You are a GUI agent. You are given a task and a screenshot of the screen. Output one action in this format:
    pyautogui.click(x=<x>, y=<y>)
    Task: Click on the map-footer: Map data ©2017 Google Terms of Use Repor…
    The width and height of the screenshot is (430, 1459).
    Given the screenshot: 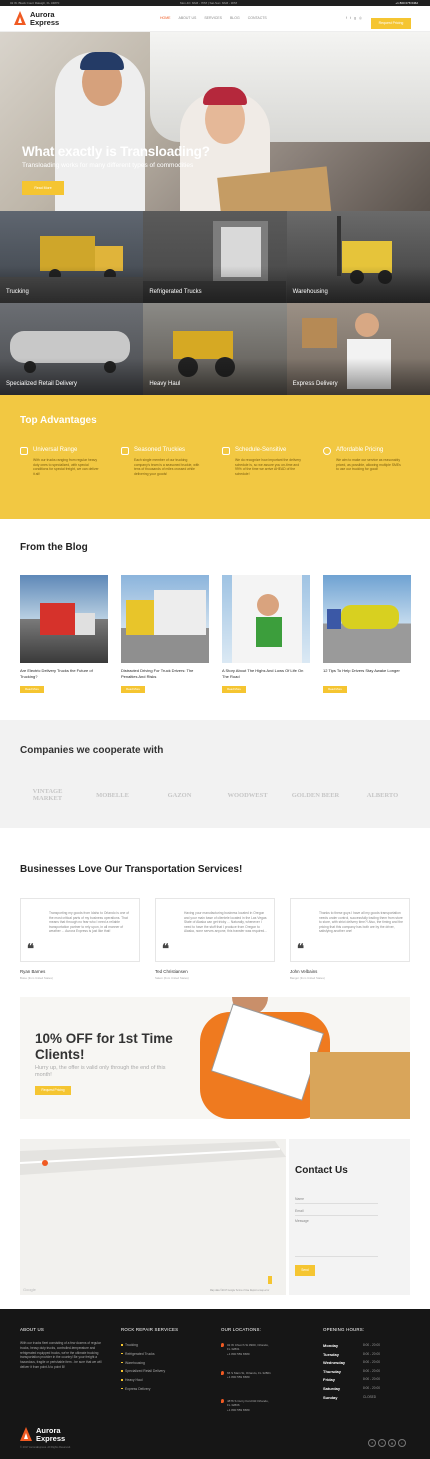 What is the action you would take?
    pyautogui.click(x=239, y=1291)
    